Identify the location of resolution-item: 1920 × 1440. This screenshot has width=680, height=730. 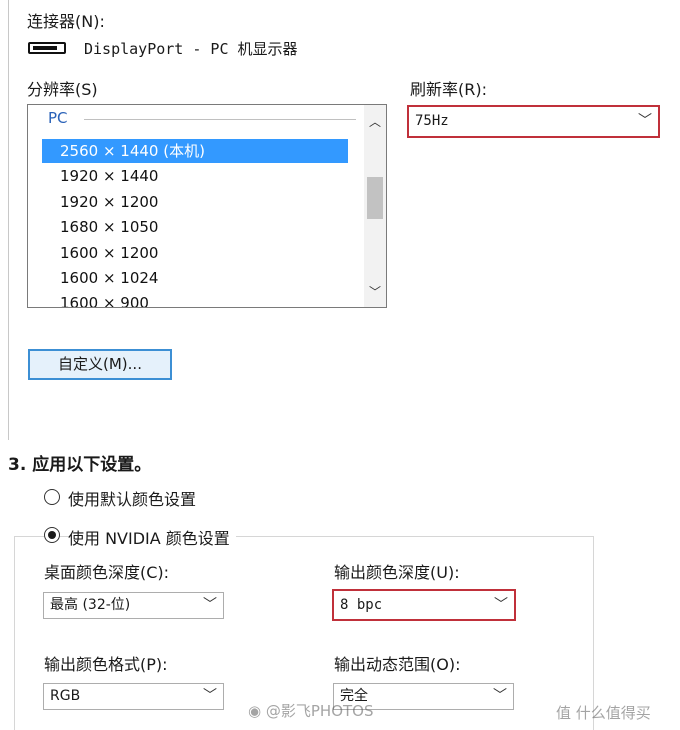
(195, 176).